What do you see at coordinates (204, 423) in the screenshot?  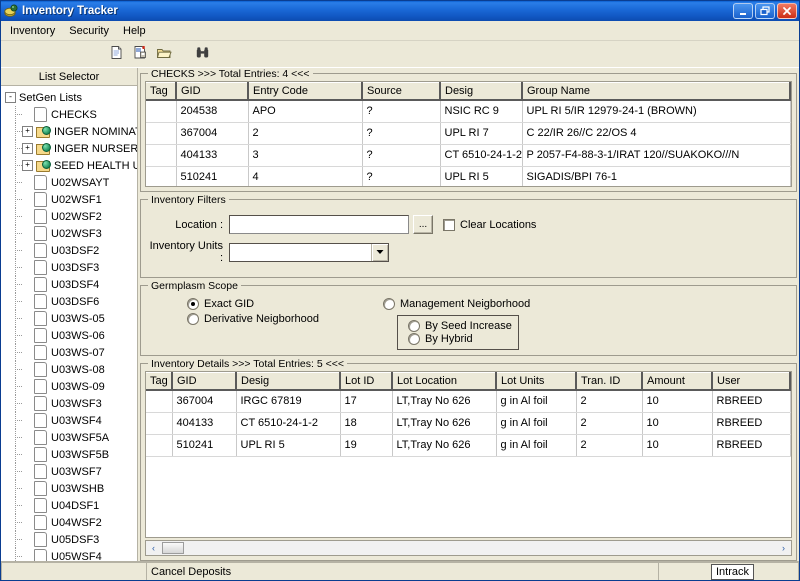 I see `inventory-details-cell-gid: 404133` at bounding box center [204, 423].